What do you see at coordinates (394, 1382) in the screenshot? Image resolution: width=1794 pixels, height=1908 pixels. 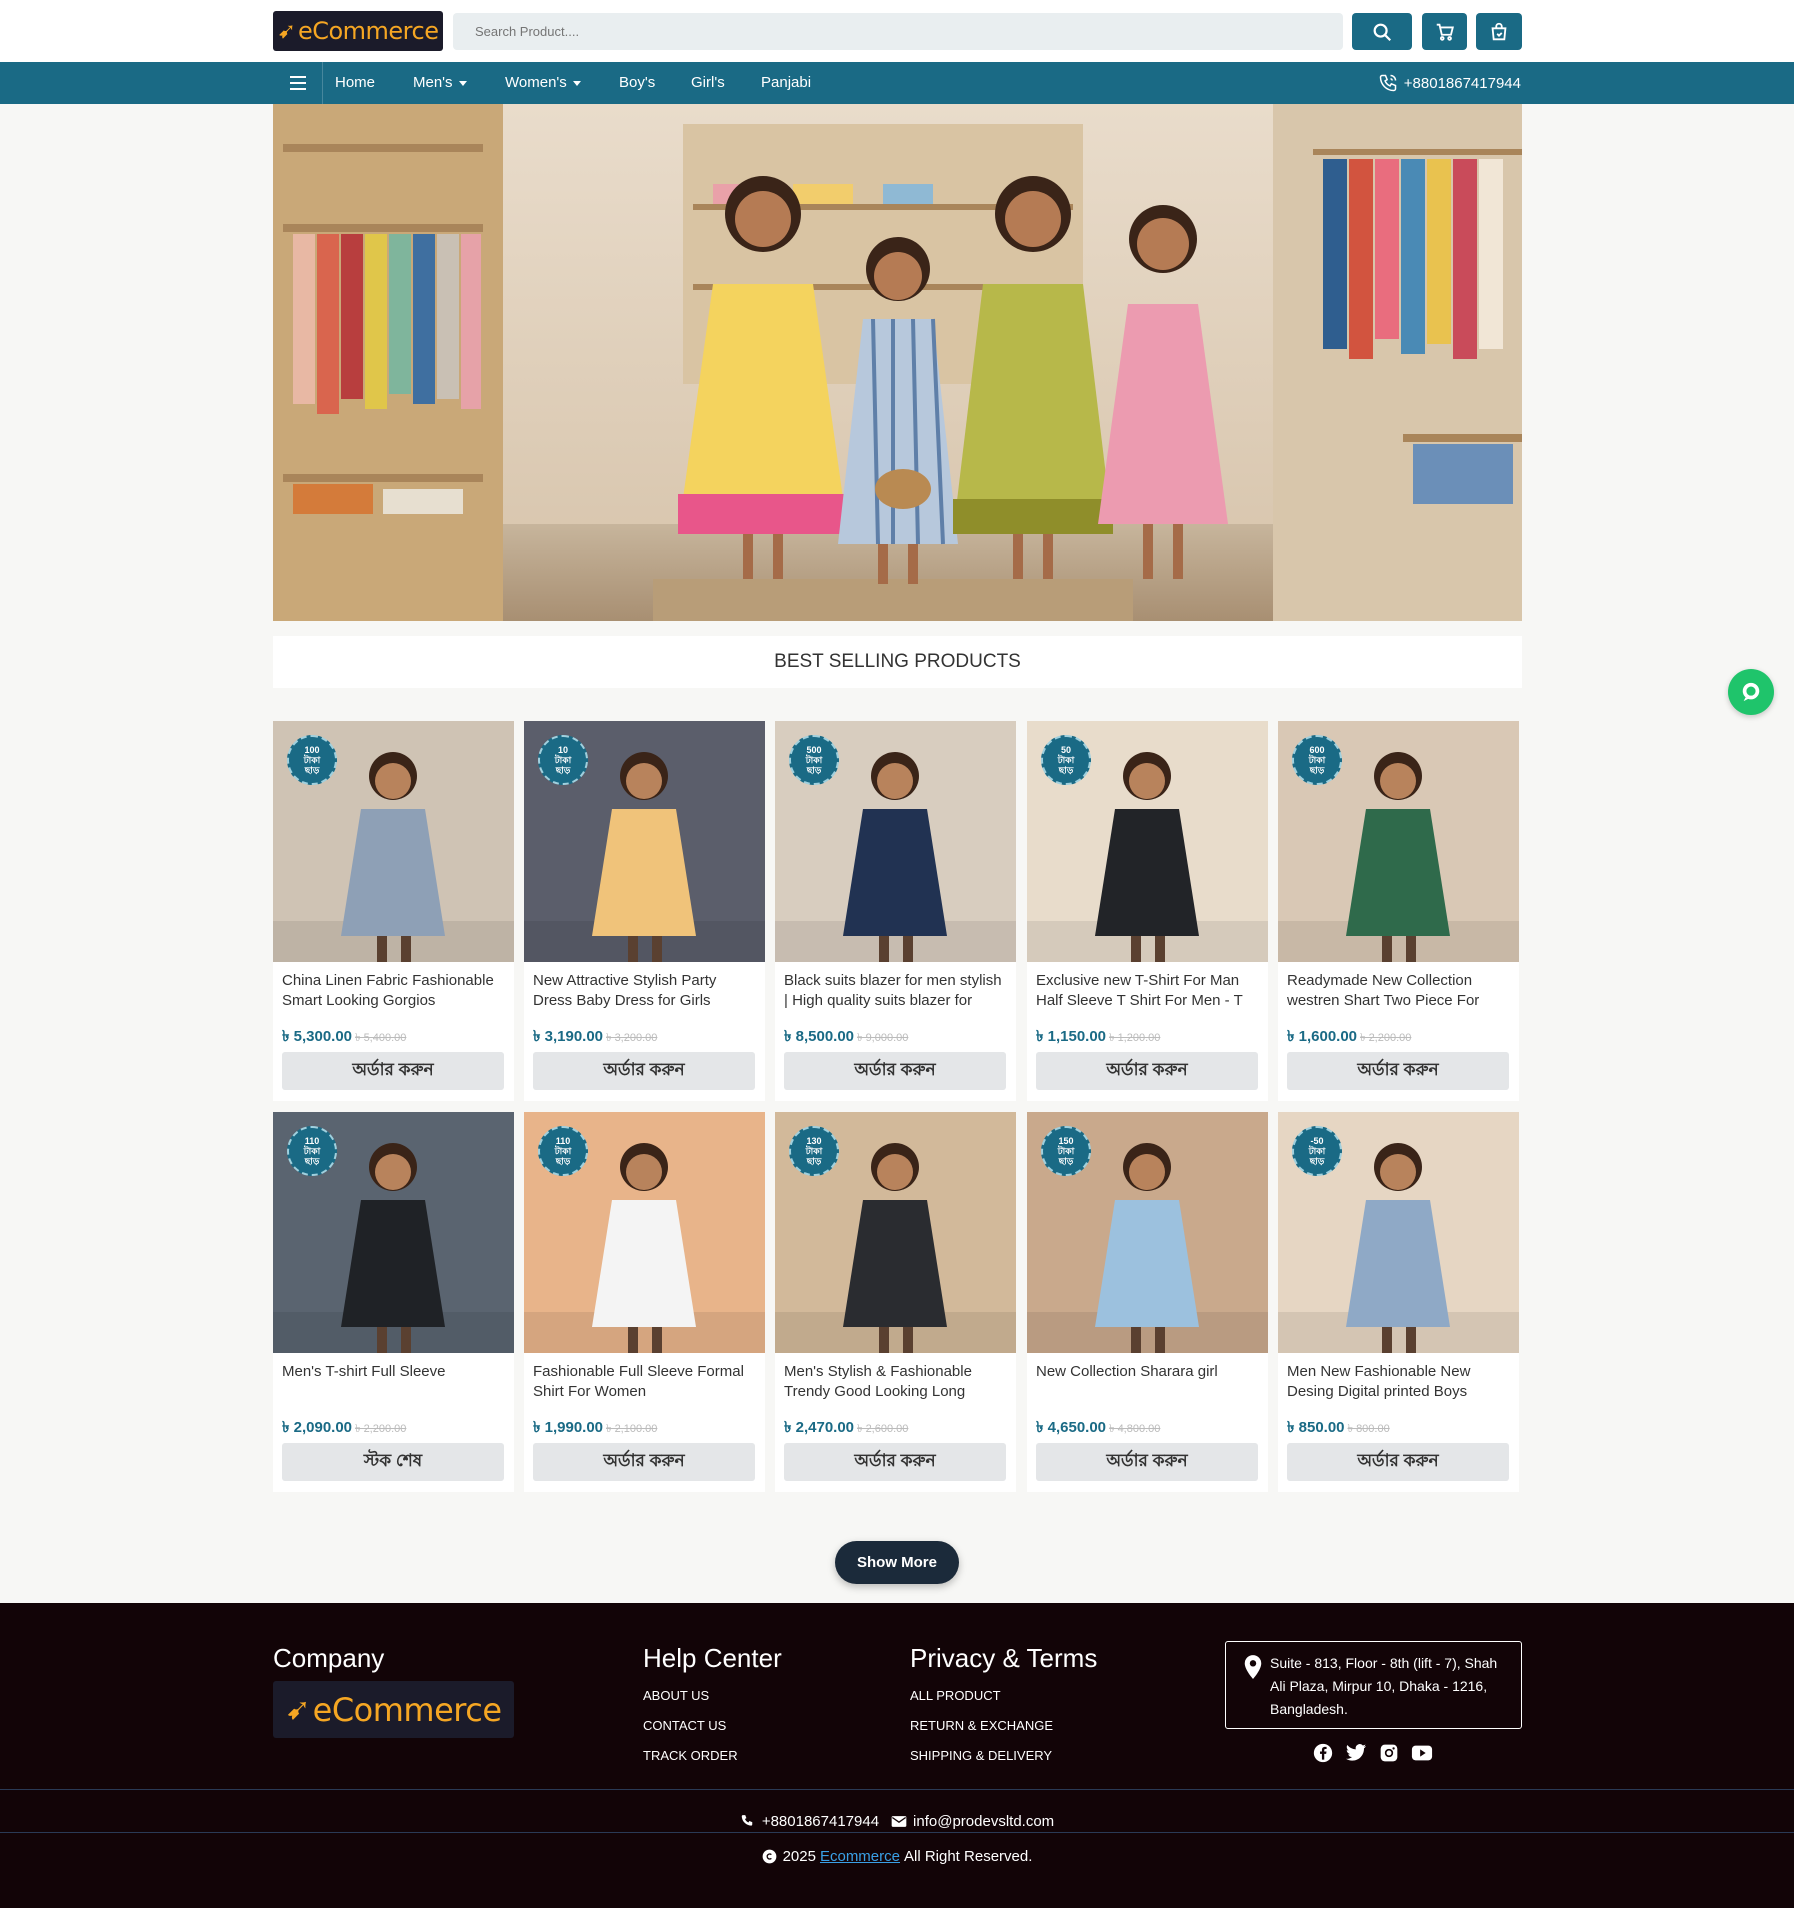 I see `product-title: Men's T-shirt Full Sleeve` at bounding box center [394, 1382].